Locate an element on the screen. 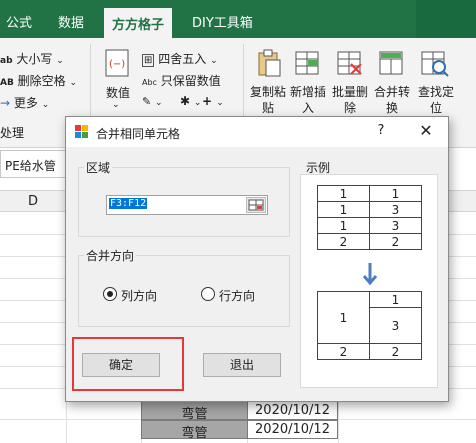 Image resolution: width=476 pixels, height=443 pixels. batch-delete-label-line2: 除 is located at coordinates (350, 108).